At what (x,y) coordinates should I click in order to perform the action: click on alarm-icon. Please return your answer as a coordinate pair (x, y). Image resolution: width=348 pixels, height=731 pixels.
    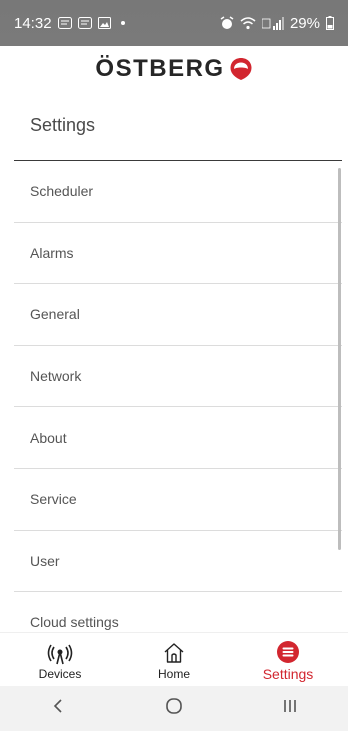
    Looking at the image, I should click on (227, 23).